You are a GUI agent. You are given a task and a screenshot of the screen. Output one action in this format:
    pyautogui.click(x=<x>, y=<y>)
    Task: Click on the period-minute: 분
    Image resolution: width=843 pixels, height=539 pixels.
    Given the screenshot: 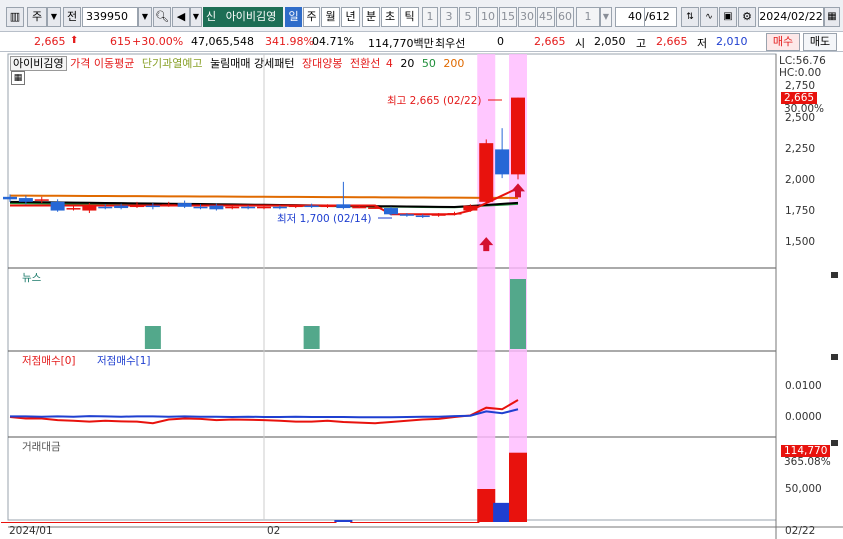 What is the action you would take?
    pyautogui.click(x=371, y=17)
    